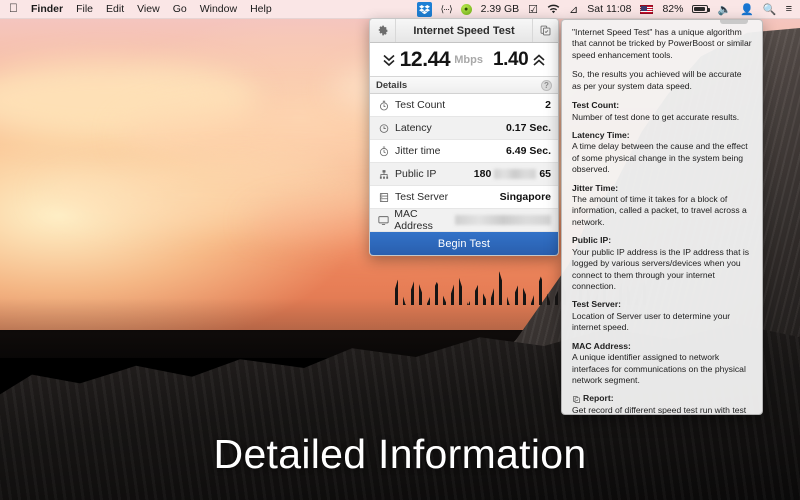  I want to click on detail-row-mac-address: MAC Address, so click(464, 220).